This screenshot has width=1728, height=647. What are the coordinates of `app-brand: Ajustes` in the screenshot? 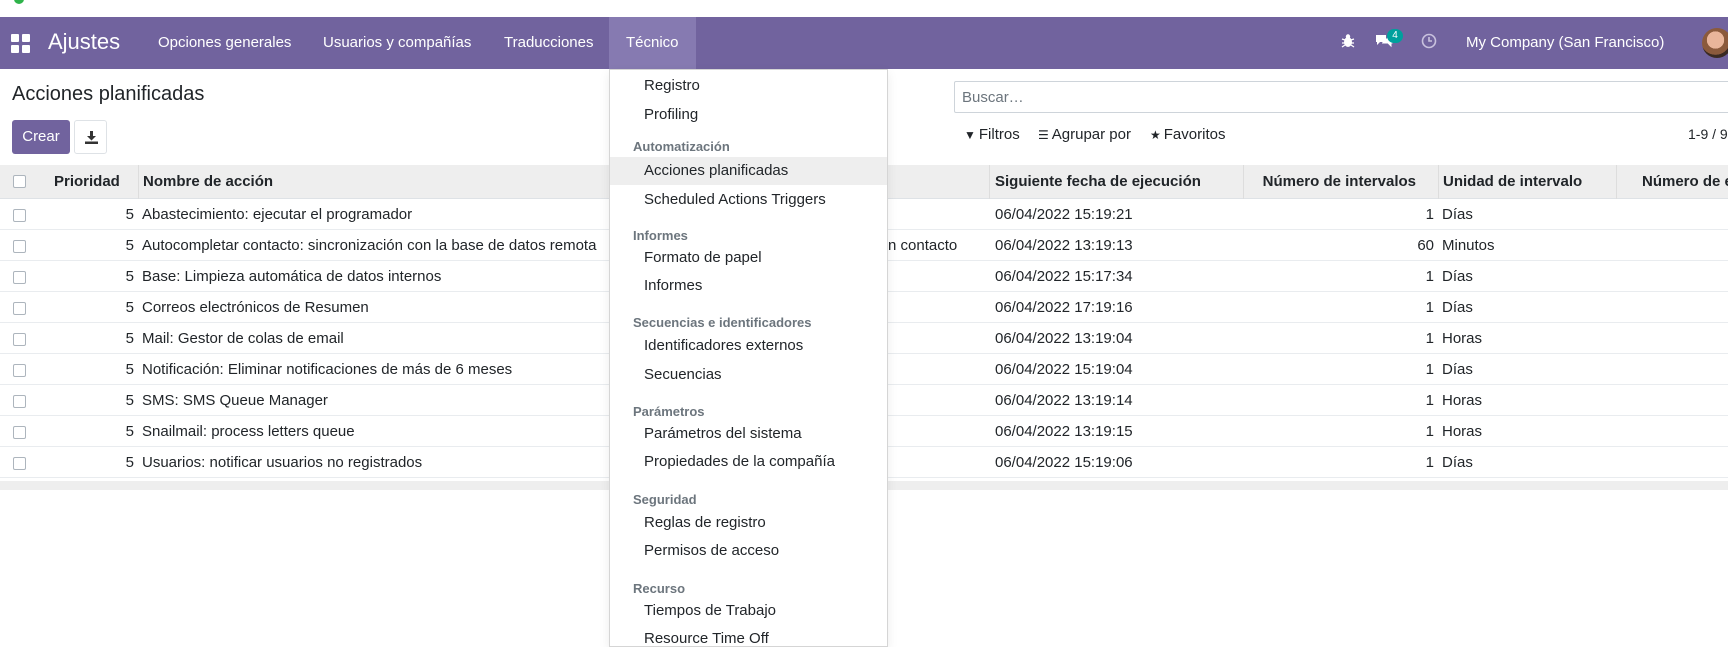 It's located at (84, 42).